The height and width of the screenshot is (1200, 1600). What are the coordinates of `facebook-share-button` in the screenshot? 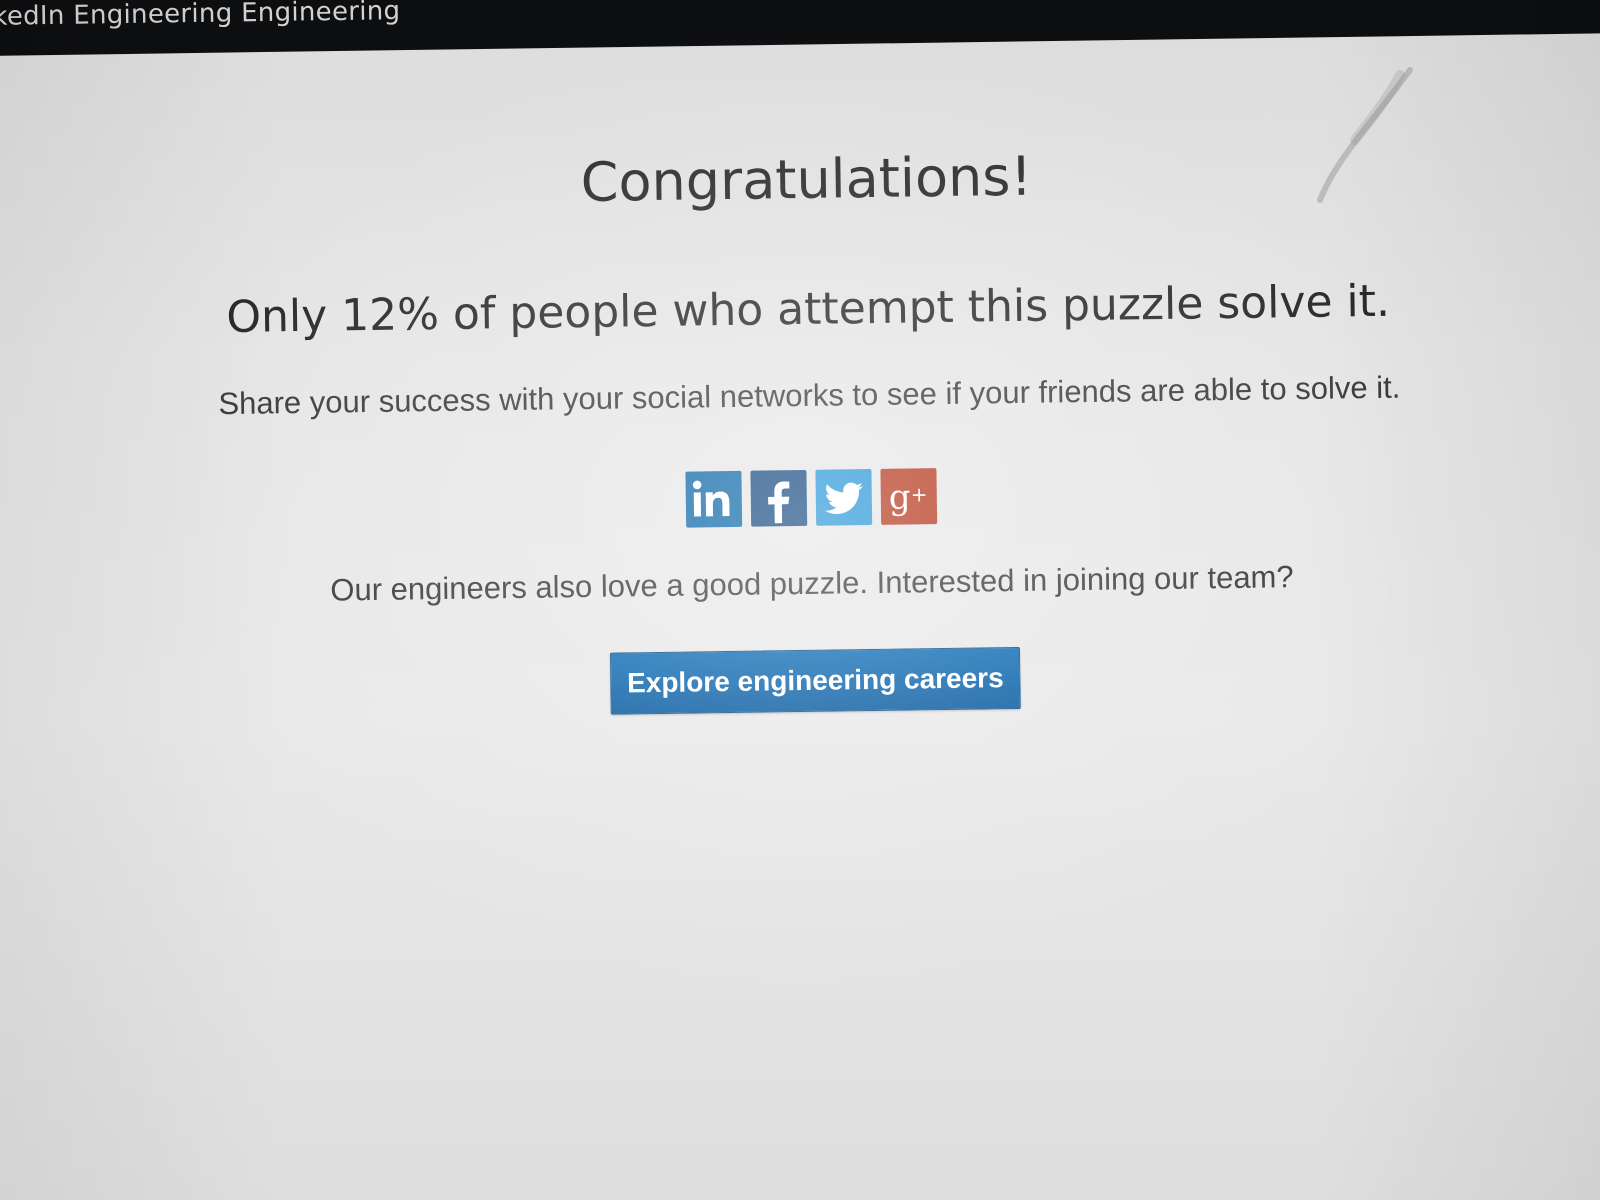 It's located at (778, 498).